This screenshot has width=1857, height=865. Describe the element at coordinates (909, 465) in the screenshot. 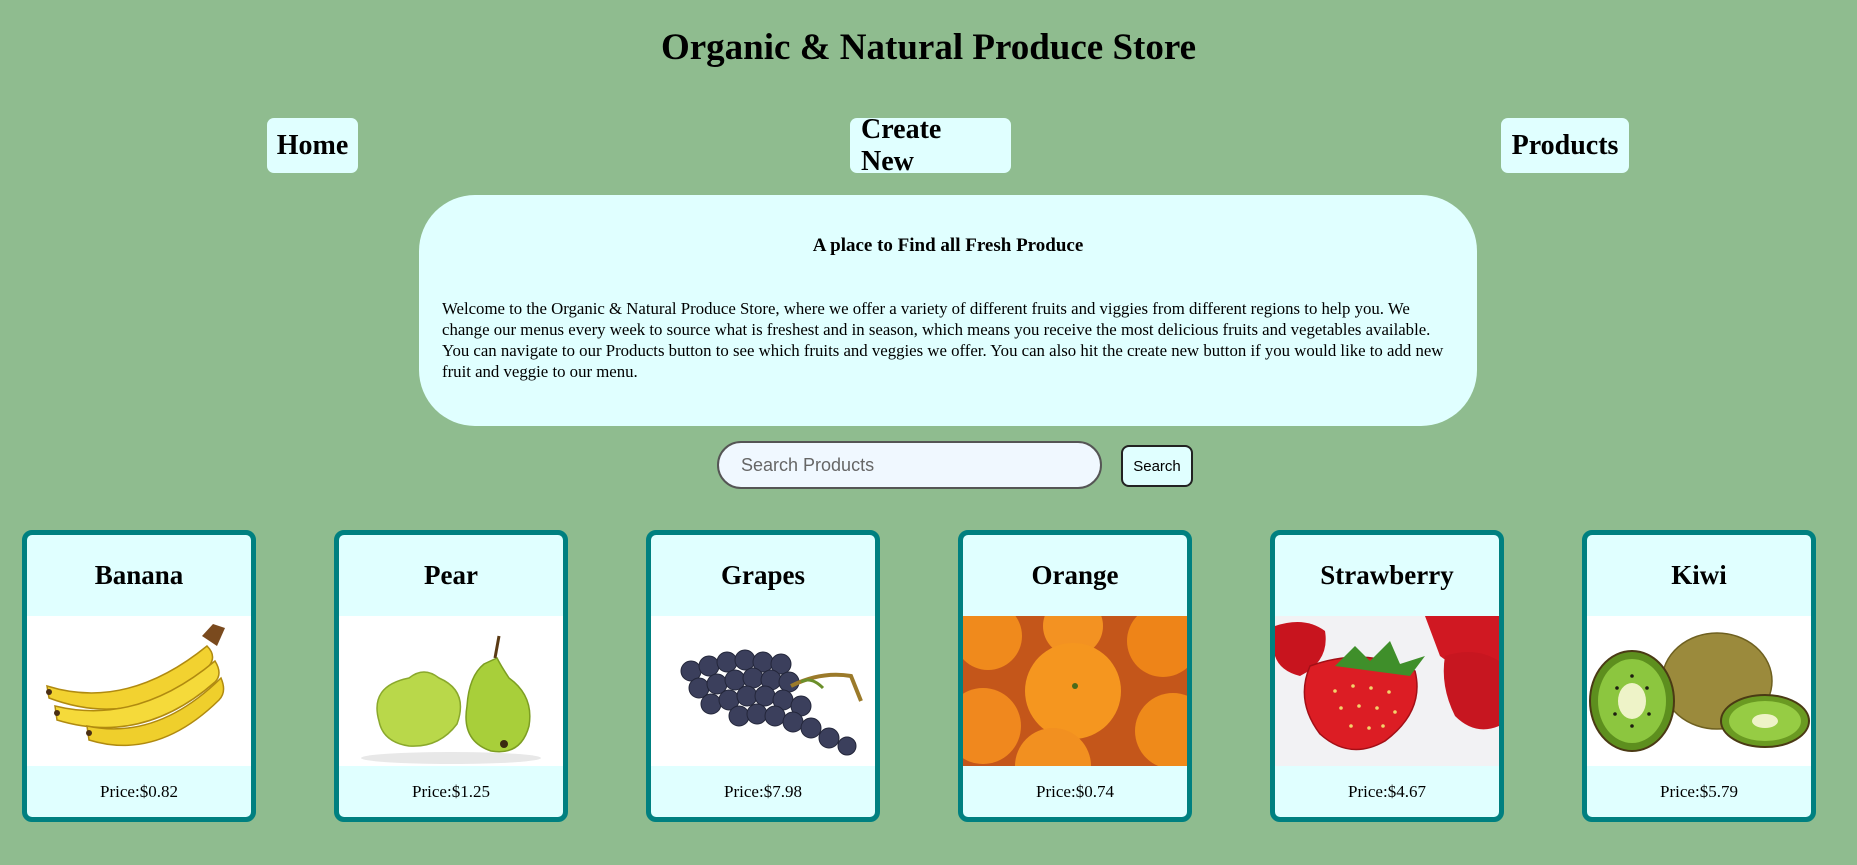

I see `search-input` at that location.